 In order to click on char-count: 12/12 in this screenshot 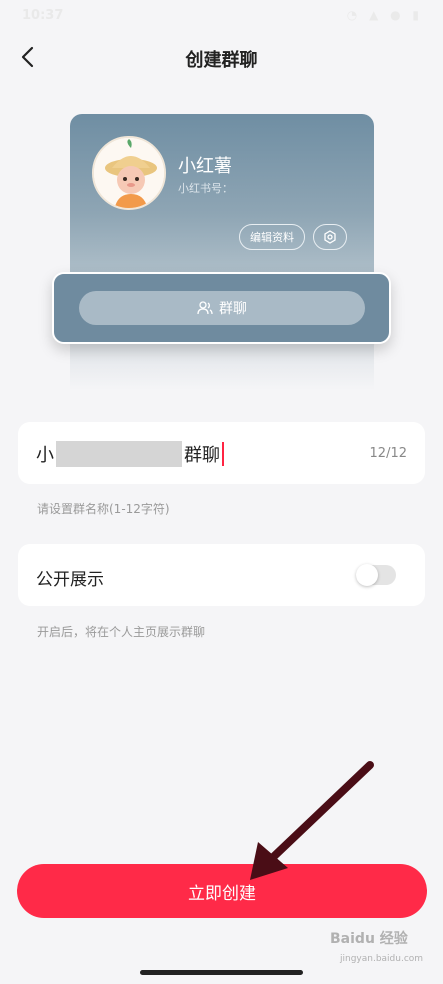, I will do `click(388, 453)`.